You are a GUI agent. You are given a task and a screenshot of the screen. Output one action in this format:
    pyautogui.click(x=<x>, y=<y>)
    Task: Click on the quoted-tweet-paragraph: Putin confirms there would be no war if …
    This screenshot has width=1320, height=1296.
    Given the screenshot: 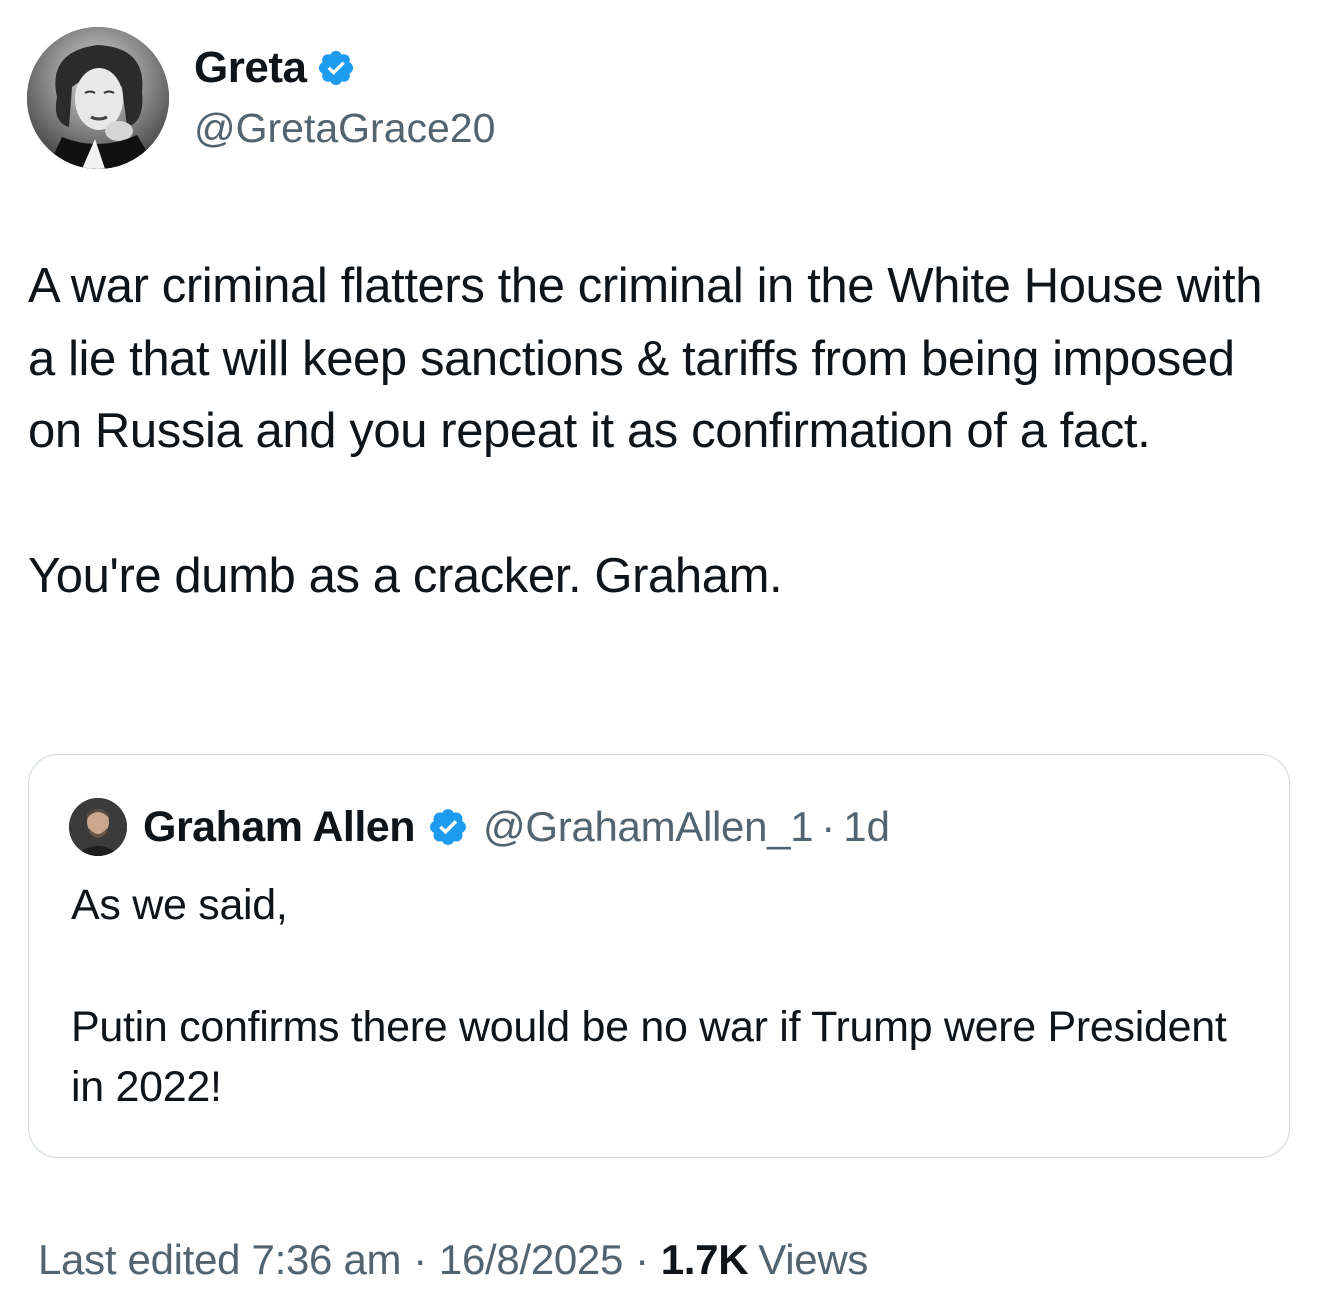 What is the action you would take?
    pyautogui.click(x=649, y=1057)
    